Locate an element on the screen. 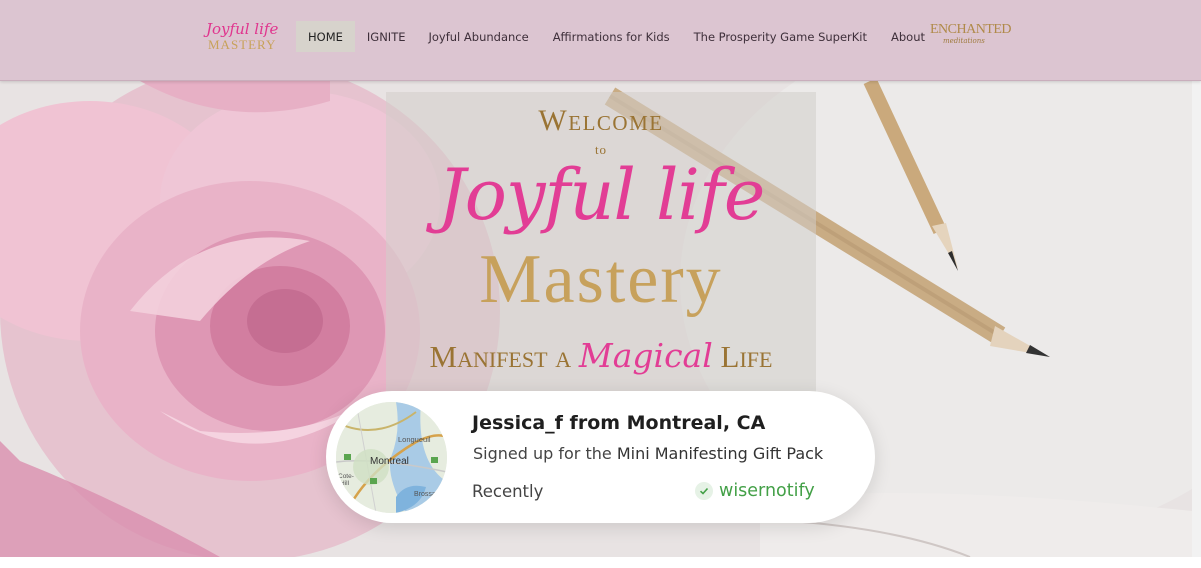  location-map-thumbnail: Montreal Longueuil Cote- Hill Brossa is located at coordinates (391, 457).